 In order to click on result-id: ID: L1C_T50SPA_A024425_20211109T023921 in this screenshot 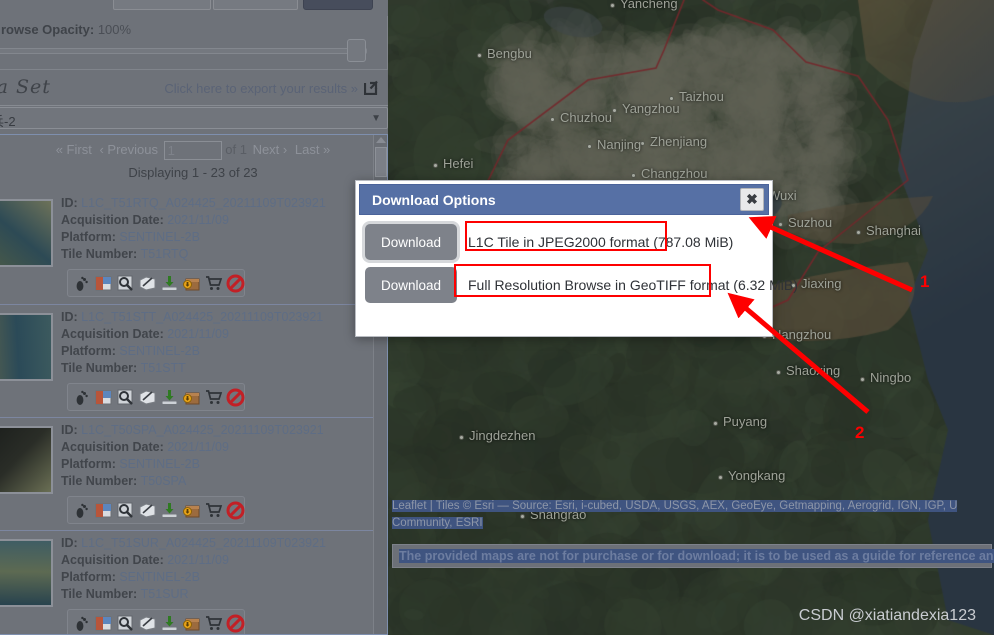, I will do `click(192, 430)`.